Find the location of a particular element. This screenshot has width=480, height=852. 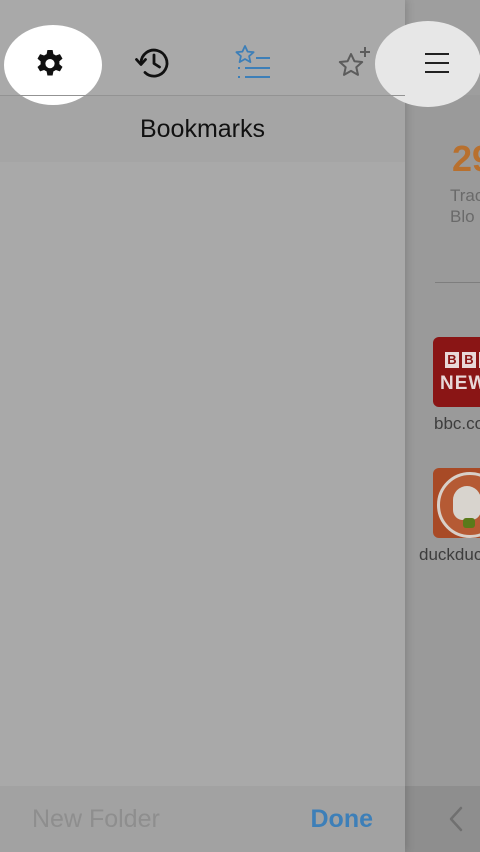

bbc-news-icon: B B C NEWS is located at coordinates (456, 372).